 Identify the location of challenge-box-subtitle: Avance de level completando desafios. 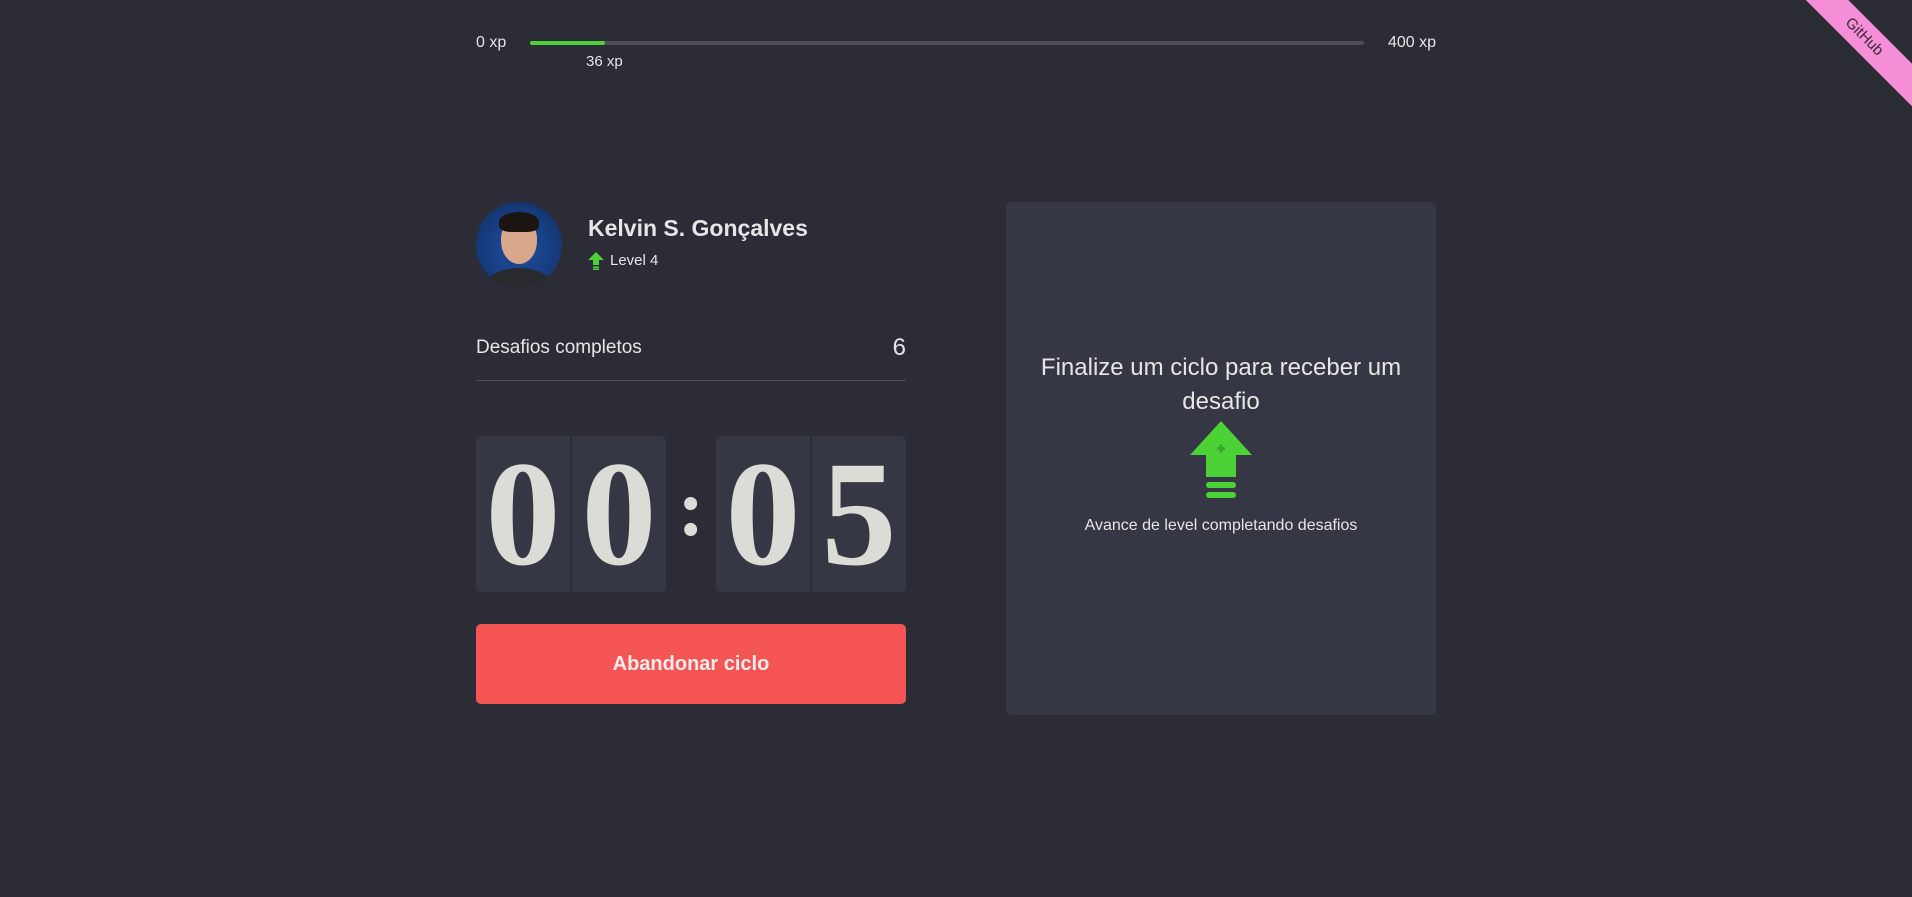
(1221, 525).